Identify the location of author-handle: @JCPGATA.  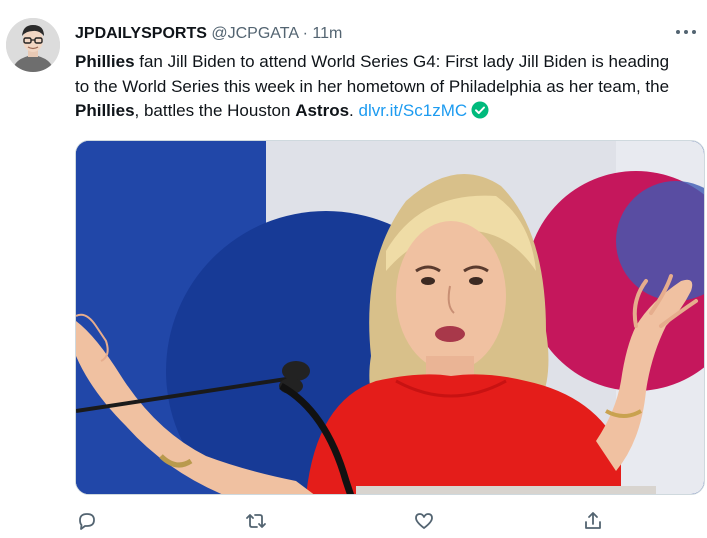
(254, 33).